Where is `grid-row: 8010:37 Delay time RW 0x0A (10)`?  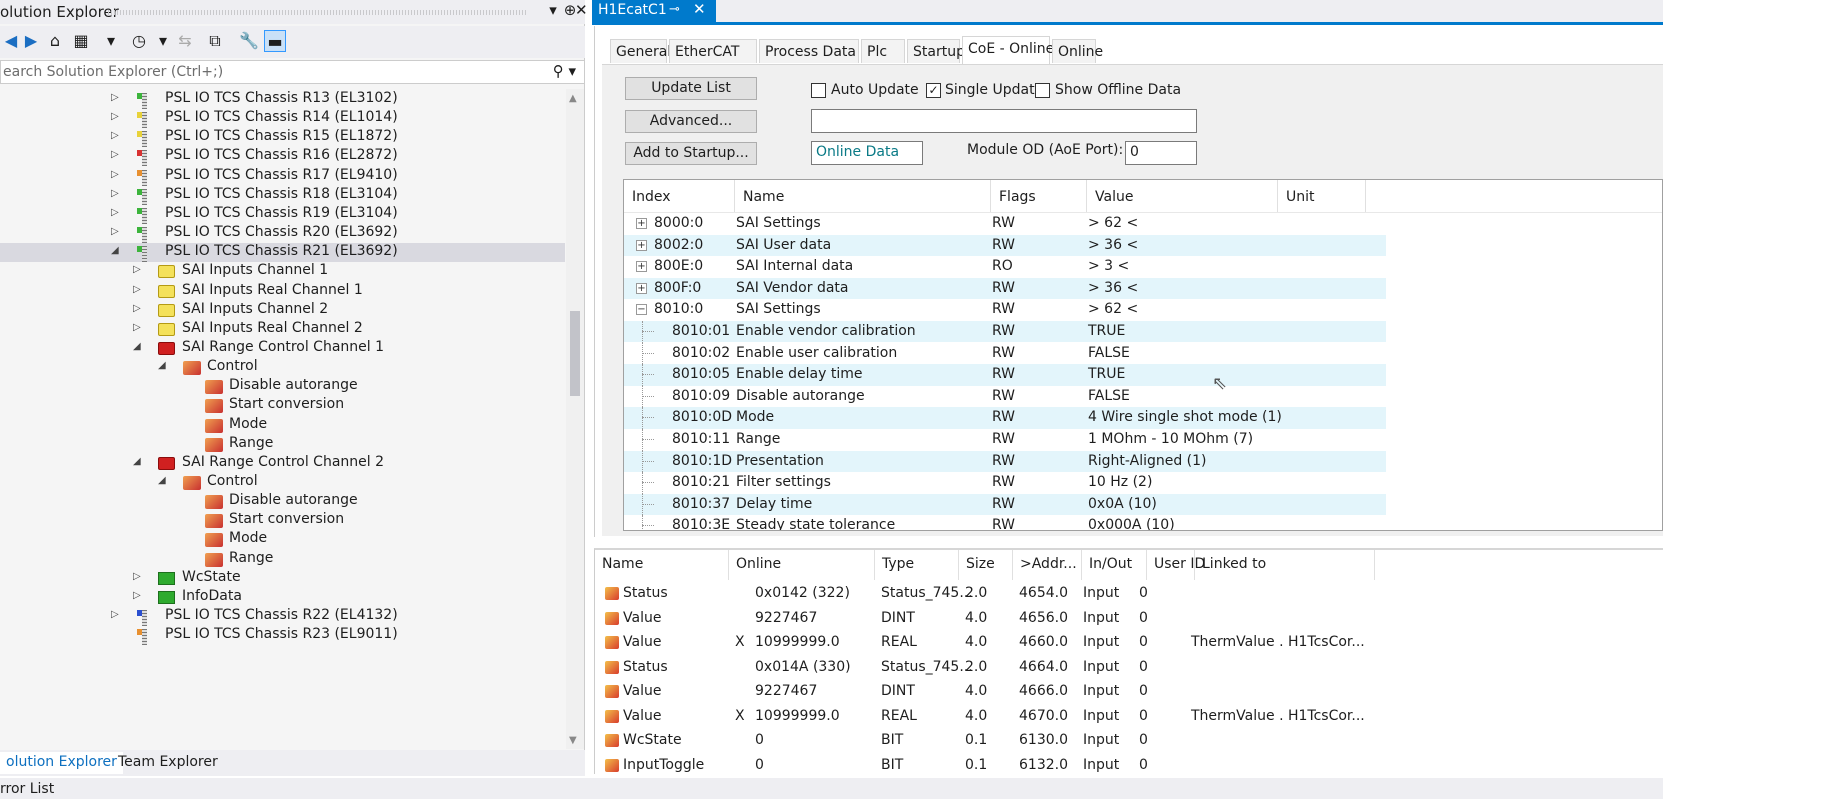 grid-row: 8010:37 Delay time RW 0x0A (10) is located at coordinates (1143, 504).